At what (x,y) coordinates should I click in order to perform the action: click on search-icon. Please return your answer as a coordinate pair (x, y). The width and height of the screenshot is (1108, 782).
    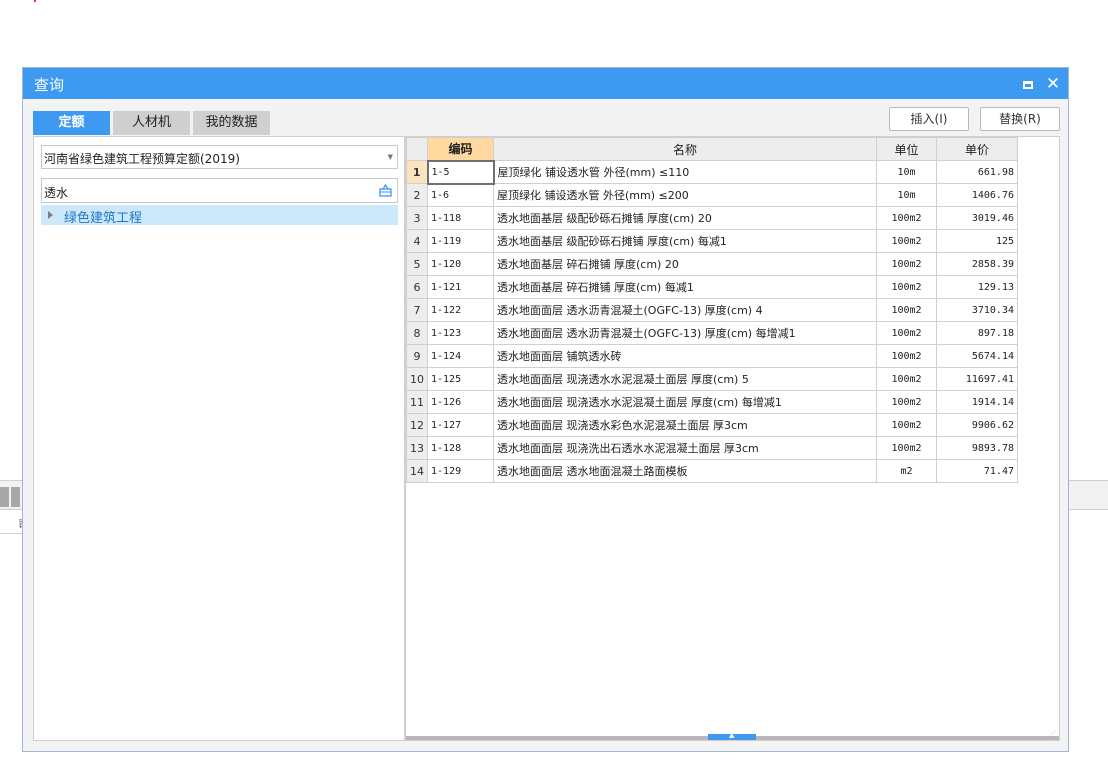
    Looking at the image, I should click on (385, 190).